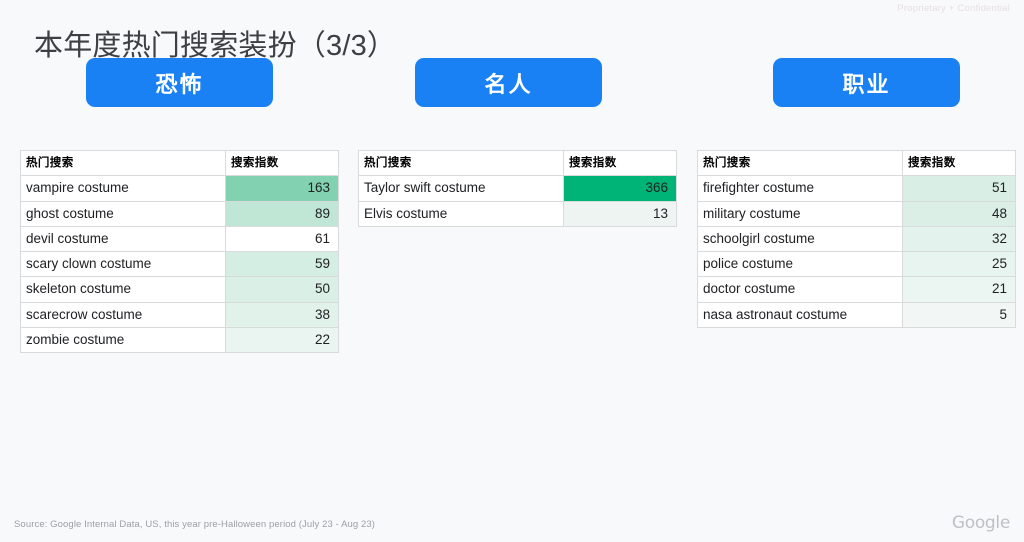 The height and width of the screenshot is (542, 1024). I want to click on category-button-horror: 恐怖, so click(179, 82).